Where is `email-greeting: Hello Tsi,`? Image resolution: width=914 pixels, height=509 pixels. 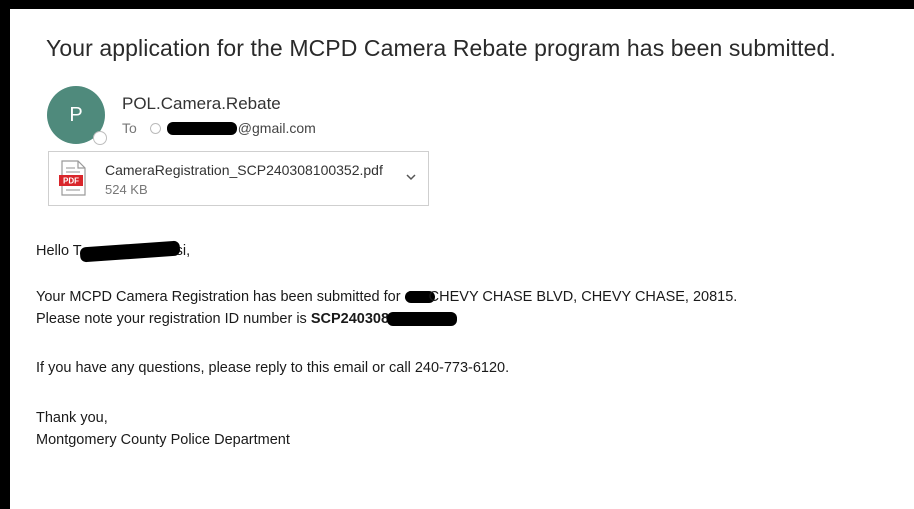
email-greeting: Hello Tsi, is located at coordinates (113, 251).